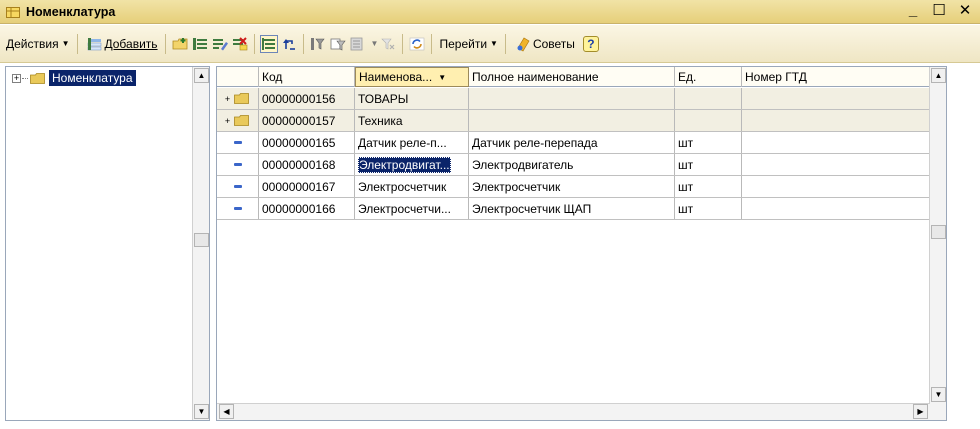 This screenshot has height=429, width=980. Describe the element at coordinates (307, 120) in the screenshot. I see `cell-code: 00000000157` at that location.